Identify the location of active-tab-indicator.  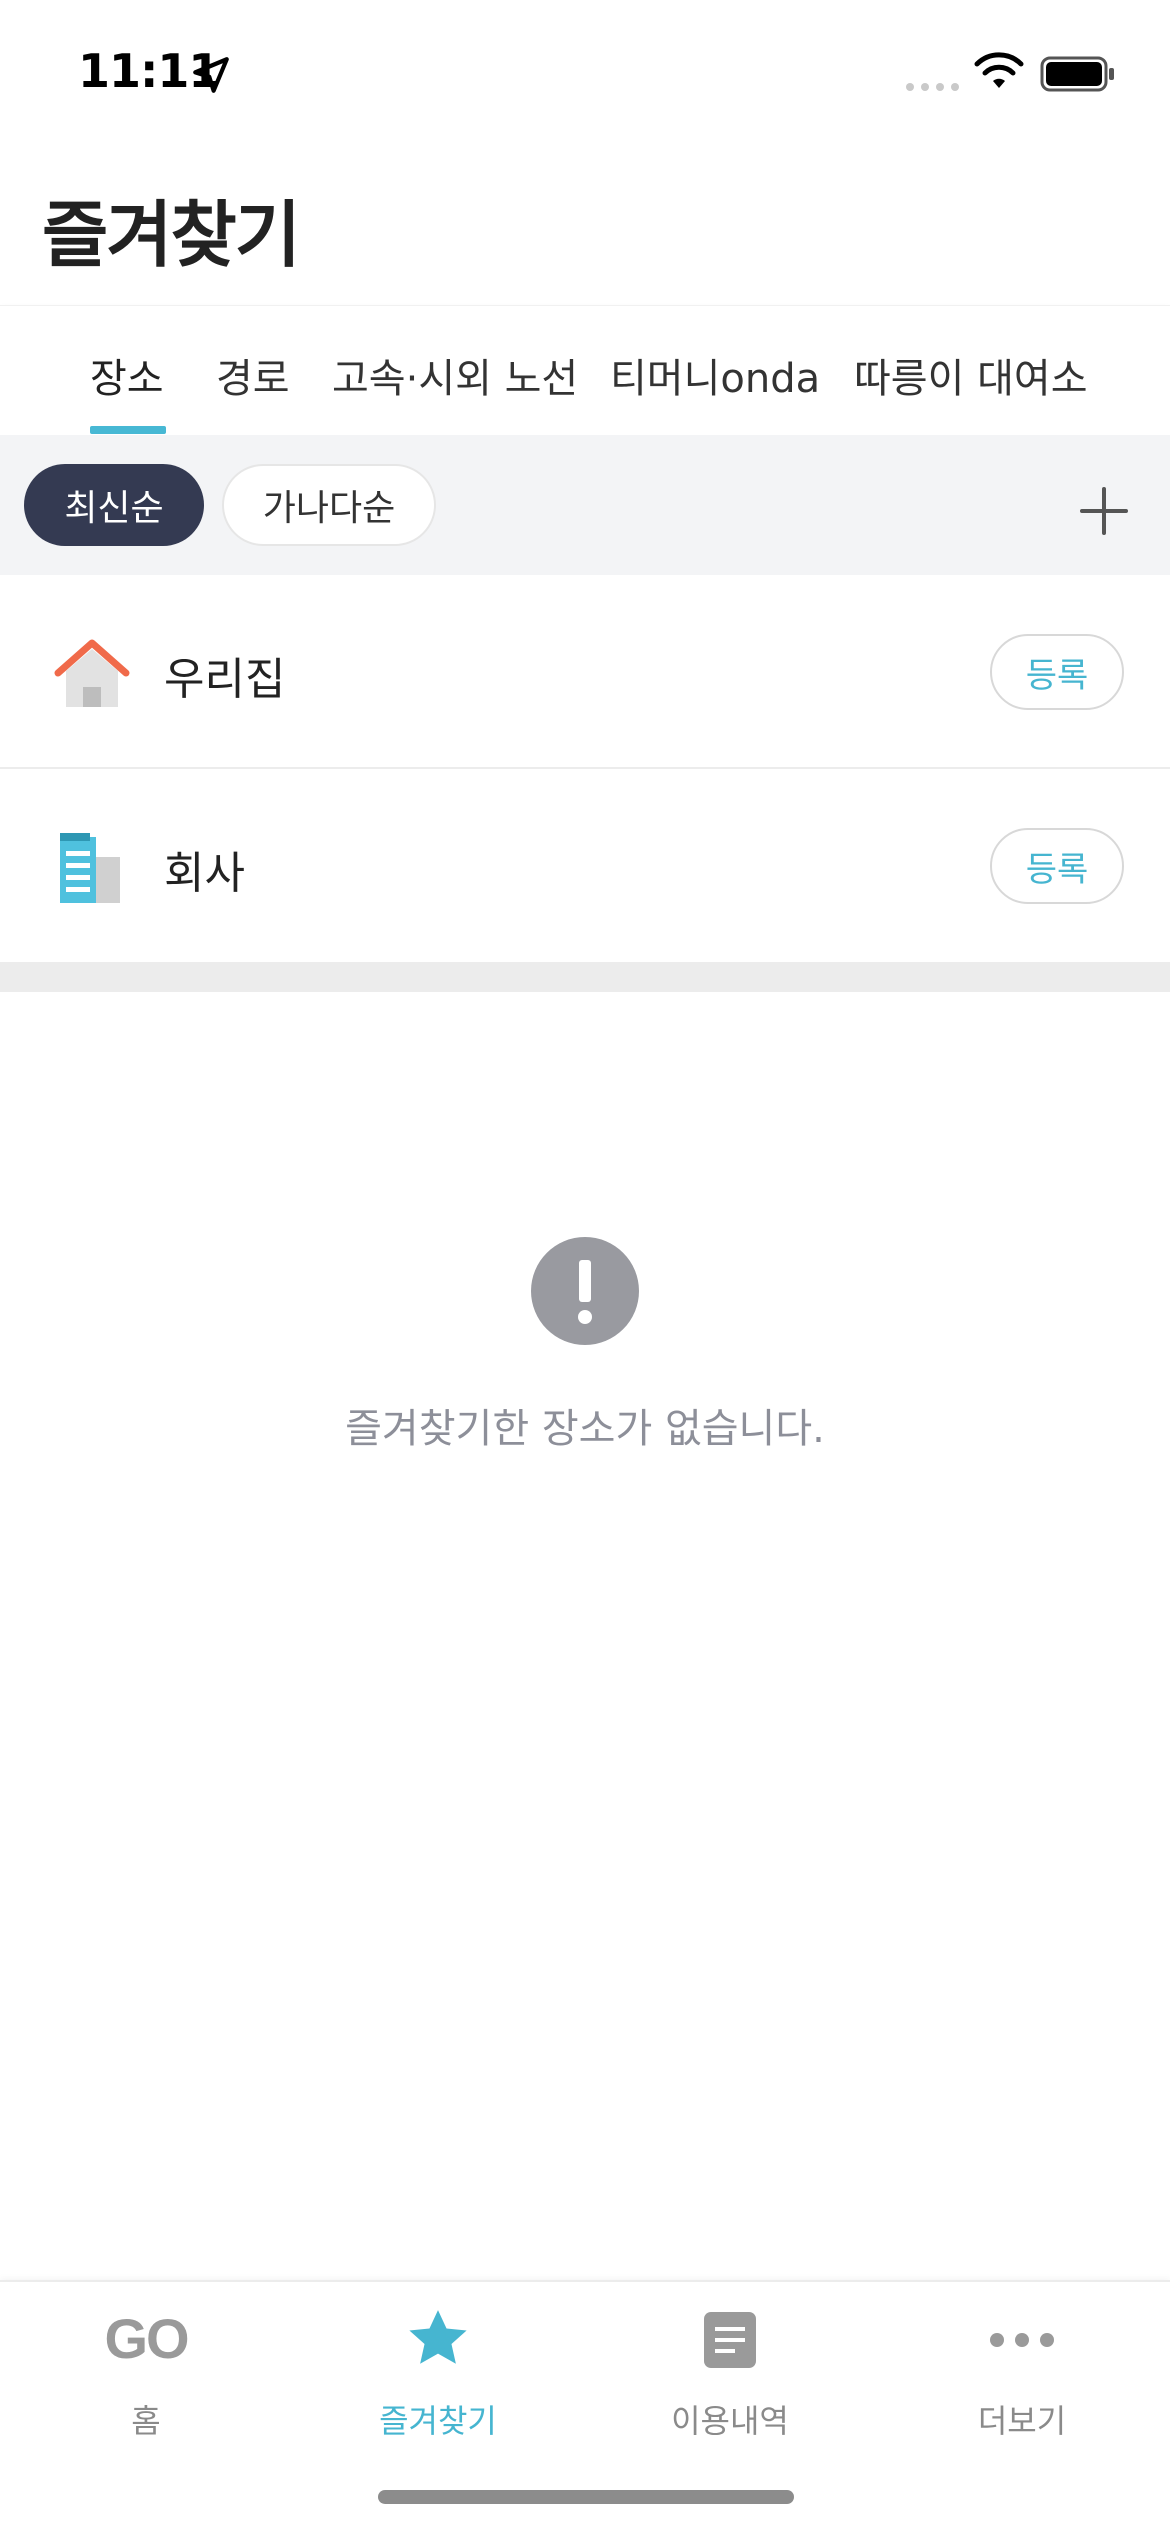
(128, 430).